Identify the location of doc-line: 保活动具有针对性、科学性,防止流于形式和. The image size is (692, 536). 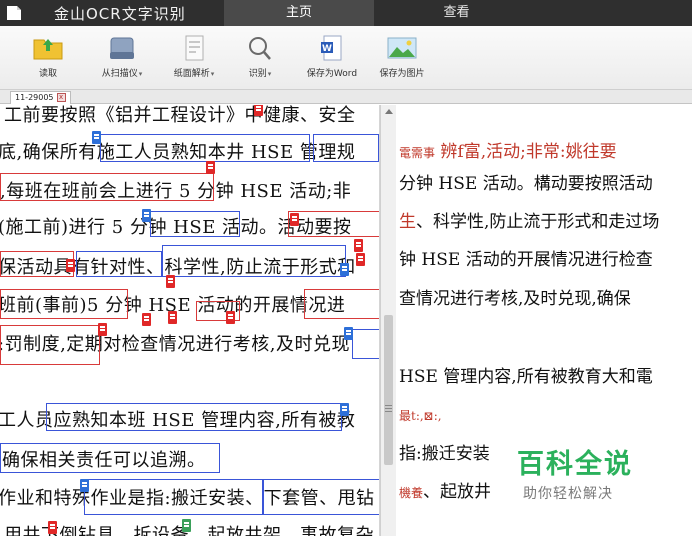
(178, 267).